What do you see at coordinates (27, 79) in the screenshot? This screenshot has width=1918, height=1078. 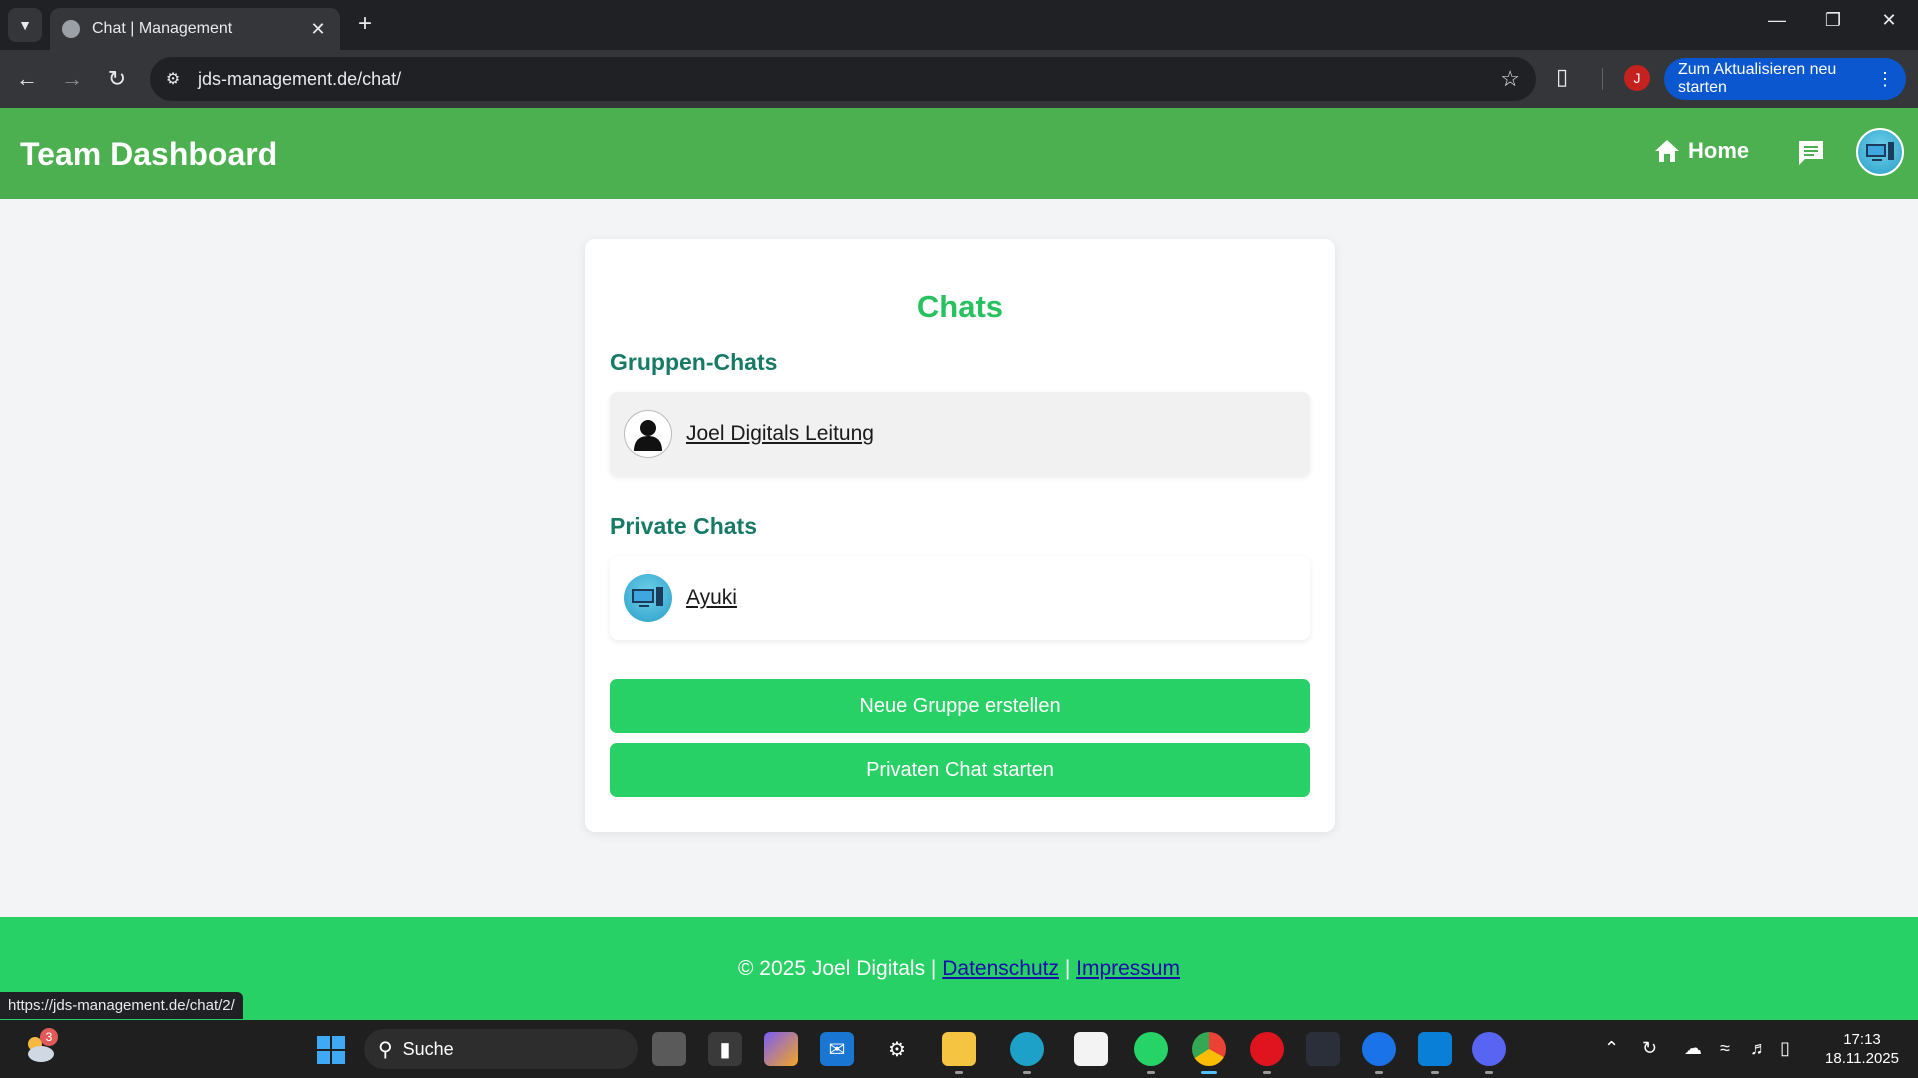 I see `back-icon: ←` at bounding box center [27, 79].